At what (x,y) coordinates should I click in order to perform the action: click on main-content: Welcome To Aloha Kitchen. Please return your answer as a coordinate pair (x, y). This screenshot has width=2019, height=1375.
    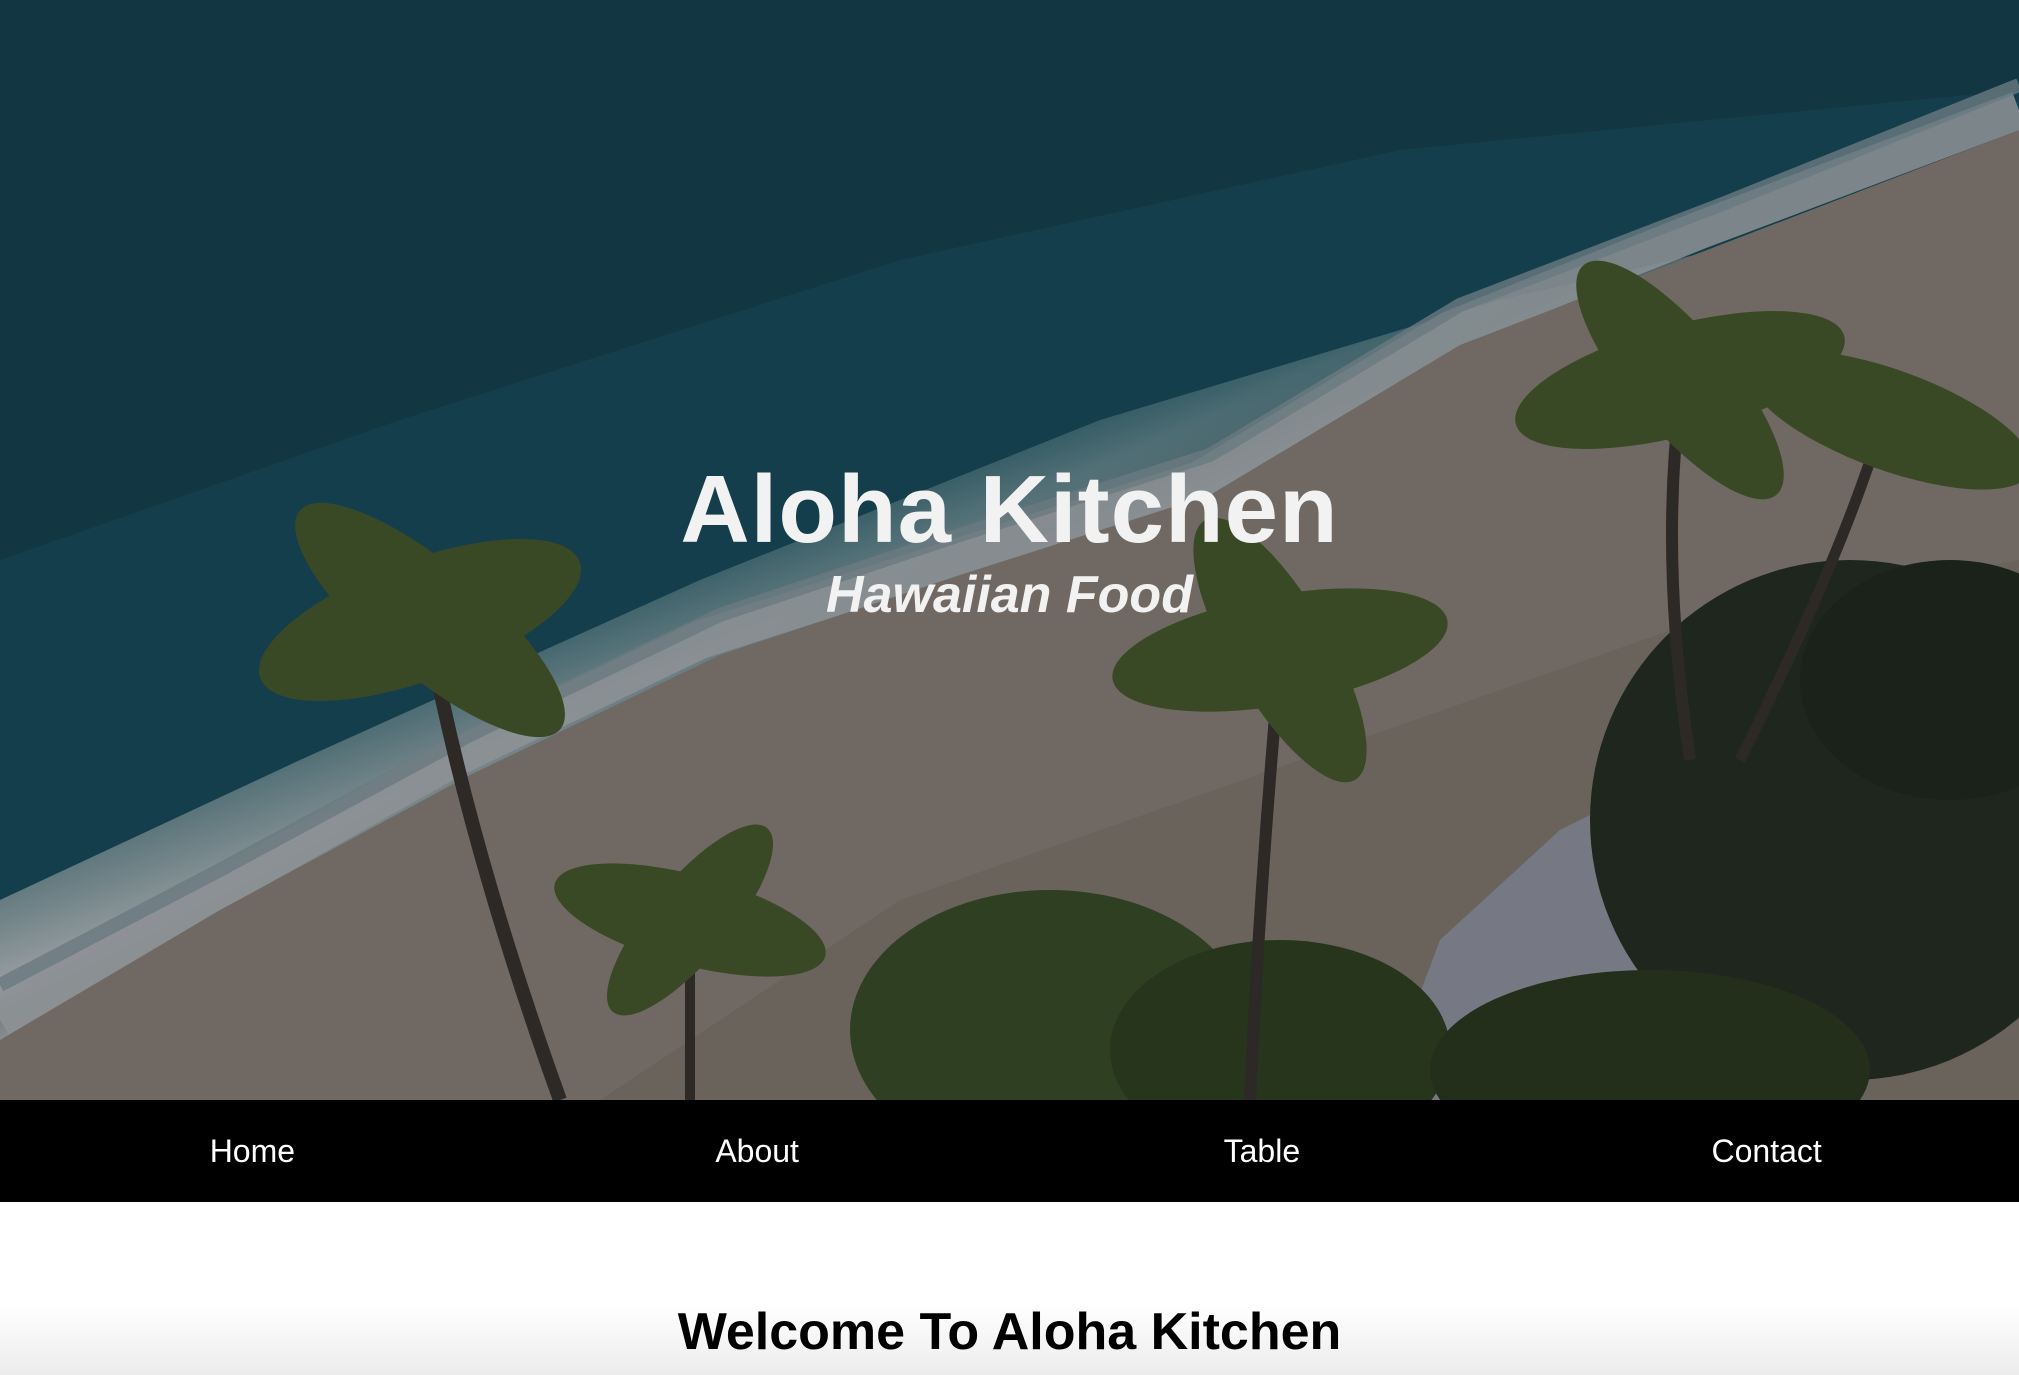
    Looking at the image, I should click on (1009, 1288).